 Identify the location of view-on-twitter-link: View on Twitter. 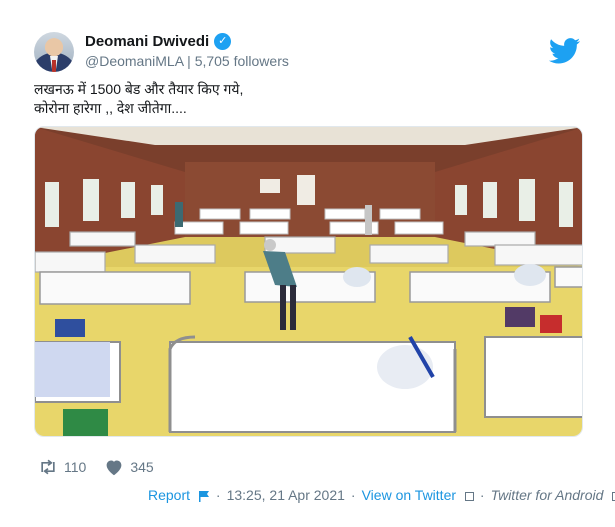
(418, 495).